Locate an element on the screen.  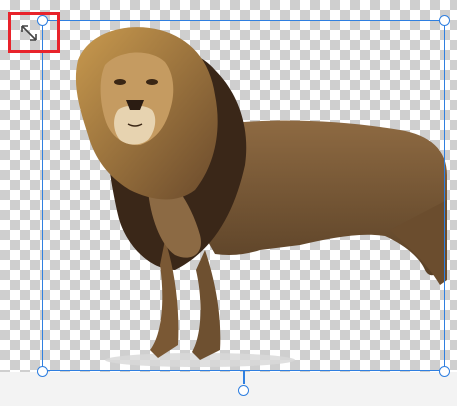
resize-handle-bottom-right is located at coordinates (444, 371).